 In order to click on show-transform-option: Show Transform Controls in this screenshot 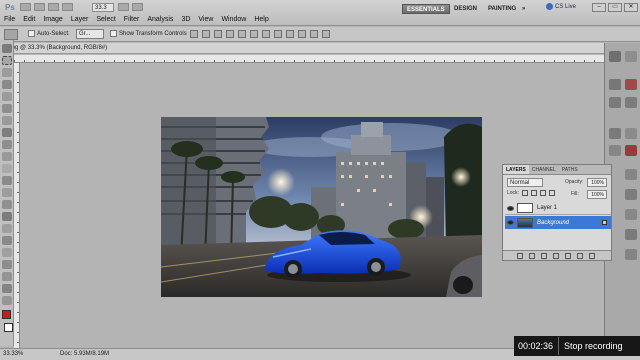, I will do `click(148, 33)`.